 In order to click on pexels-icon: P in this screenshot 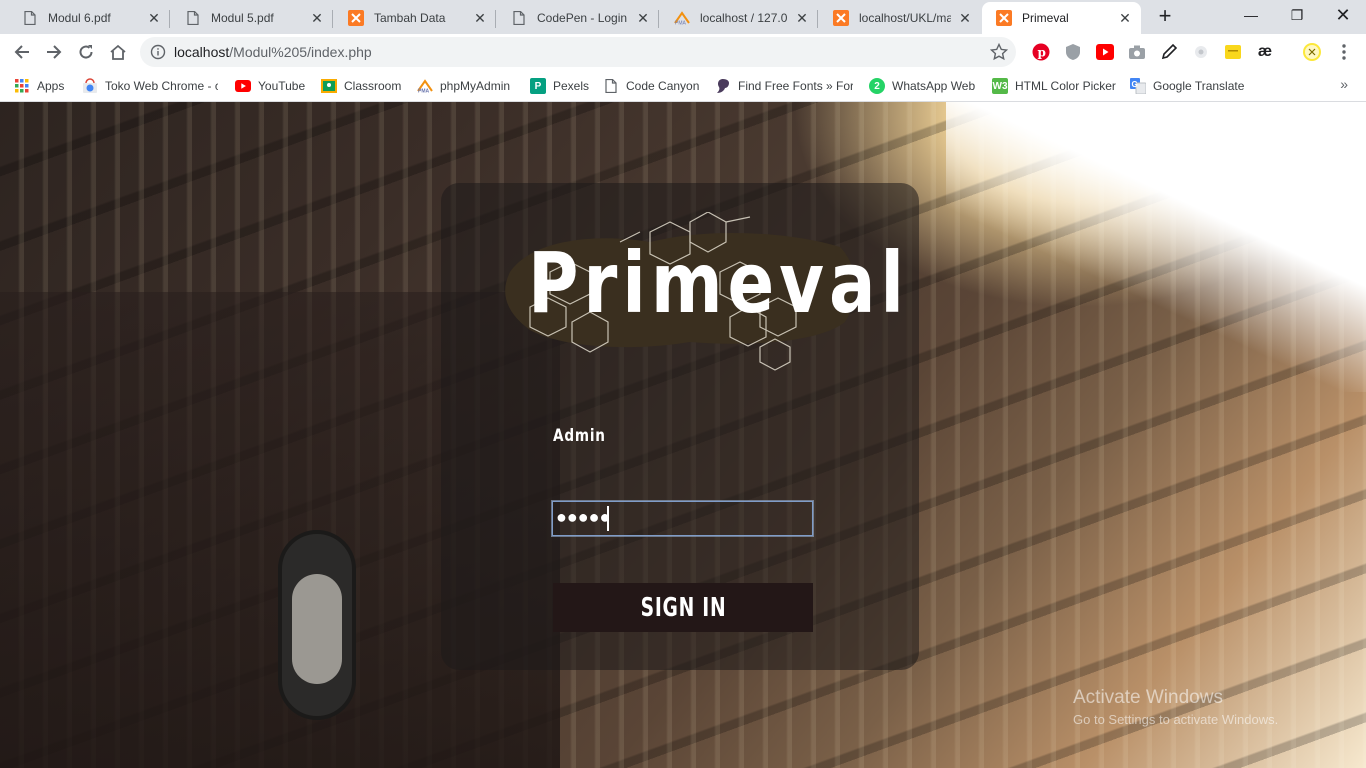, I will do `click(538, 86)`.